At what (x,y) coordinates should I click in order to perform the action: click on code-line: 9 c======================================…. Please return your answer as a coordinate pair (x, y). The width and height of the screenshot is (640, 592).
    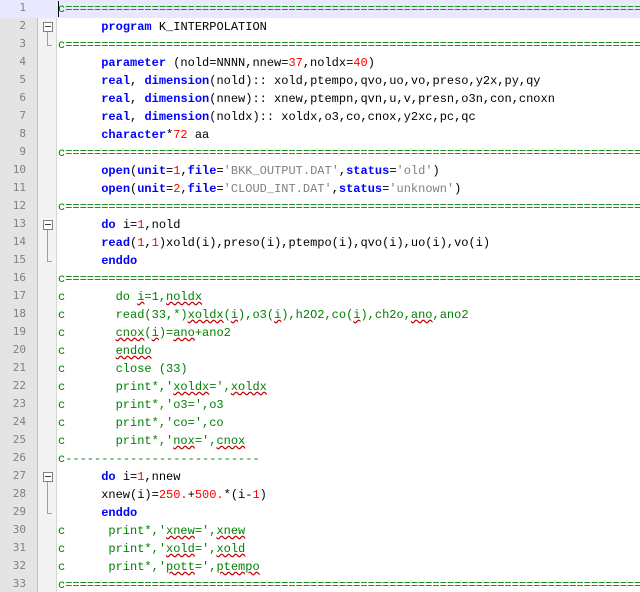
    Looking at the image, I should click on (320, 153).